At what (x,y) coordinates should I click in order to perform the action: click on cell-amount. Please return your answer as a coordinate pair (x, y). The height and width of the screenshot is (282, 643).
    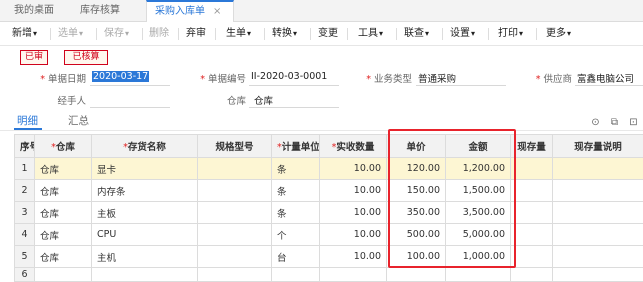
    Looking at the image, I should click on (478, 274).